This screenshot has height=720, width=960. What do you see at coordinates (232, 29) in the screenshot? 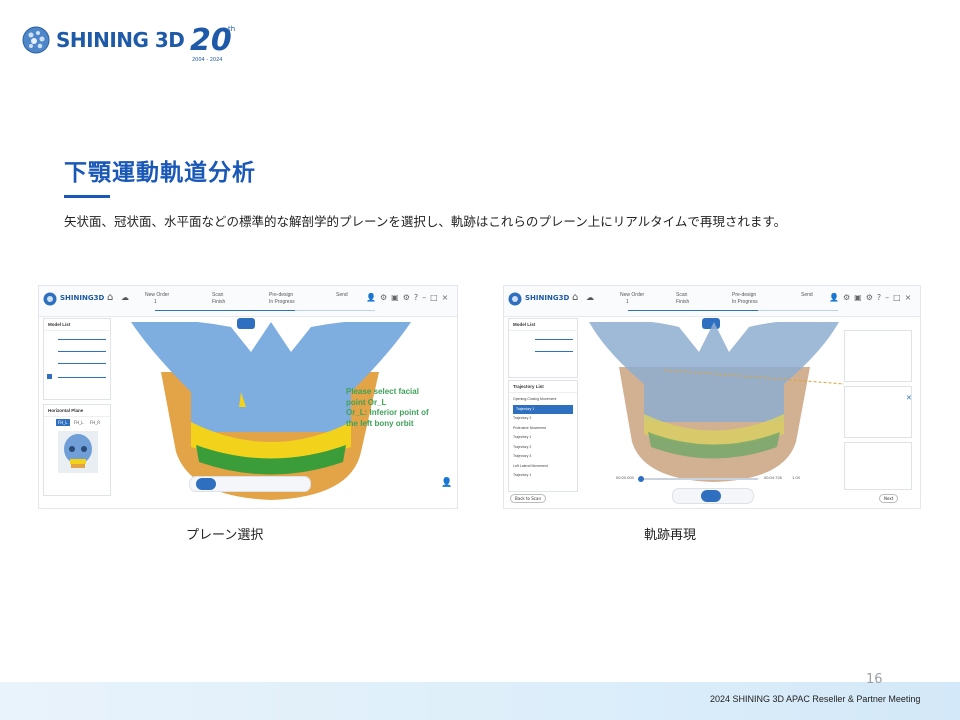
I see `anniversary-sup: th` at bounding box center [232, 29].